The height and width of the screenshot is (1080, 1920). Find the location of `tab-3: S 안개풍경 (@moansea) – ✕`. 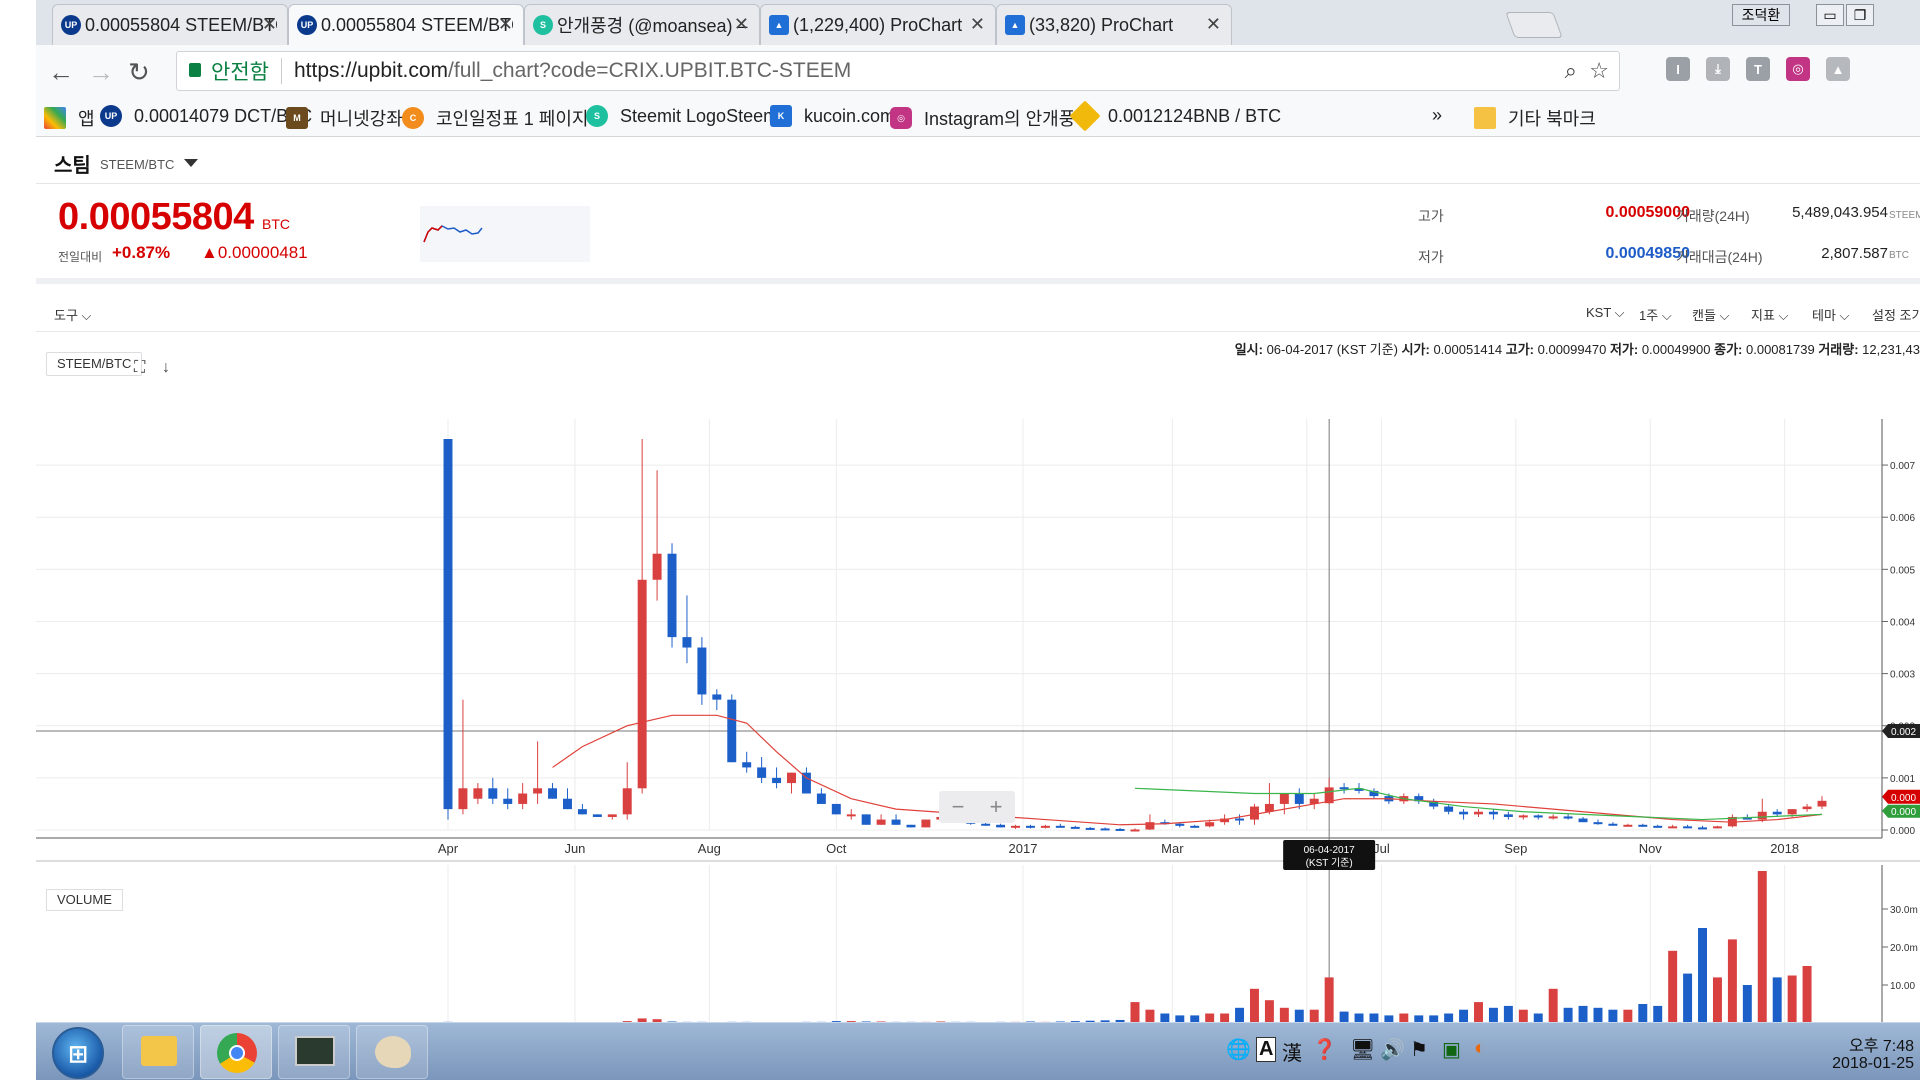

tab-3: S 안개풍경 (@moansea) – ✕ is located at coordinates (642, 24).